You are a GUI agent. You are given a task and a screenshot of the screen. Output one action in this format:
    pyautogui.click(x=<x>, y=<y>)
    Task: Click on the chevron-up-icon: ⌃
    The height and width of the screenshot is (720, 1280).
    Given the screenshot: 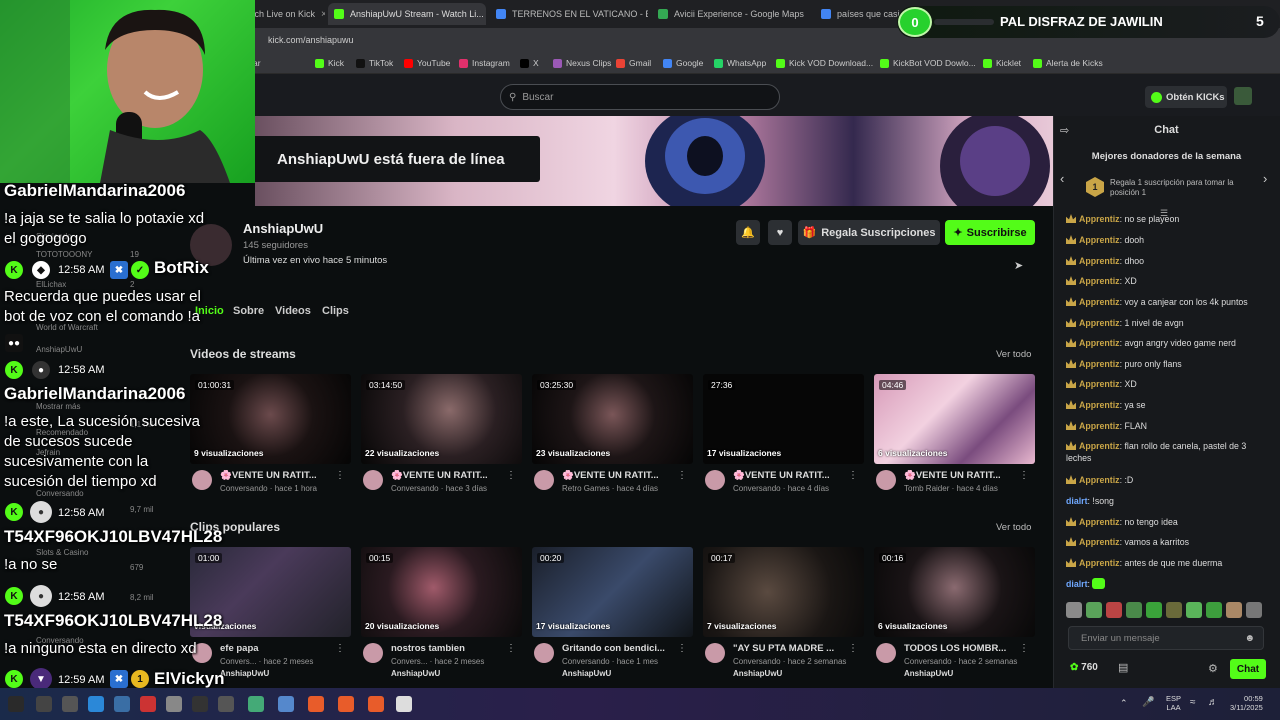 What is the action you would take?
    pyautogui.click(x=1124, y=703)
    